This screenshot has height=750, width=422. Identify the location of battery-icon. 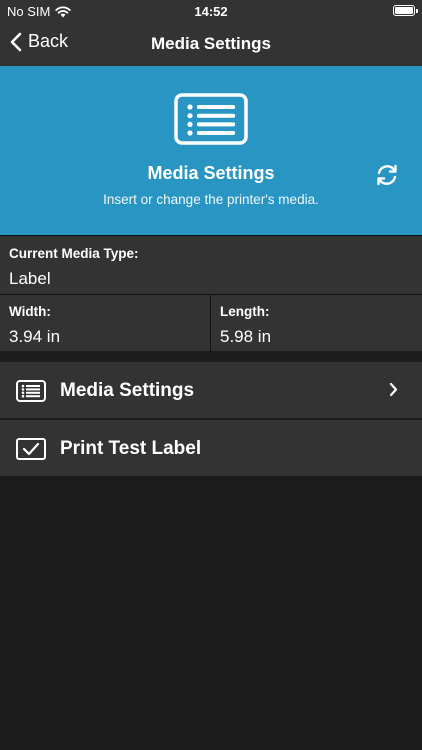
(405, 10).